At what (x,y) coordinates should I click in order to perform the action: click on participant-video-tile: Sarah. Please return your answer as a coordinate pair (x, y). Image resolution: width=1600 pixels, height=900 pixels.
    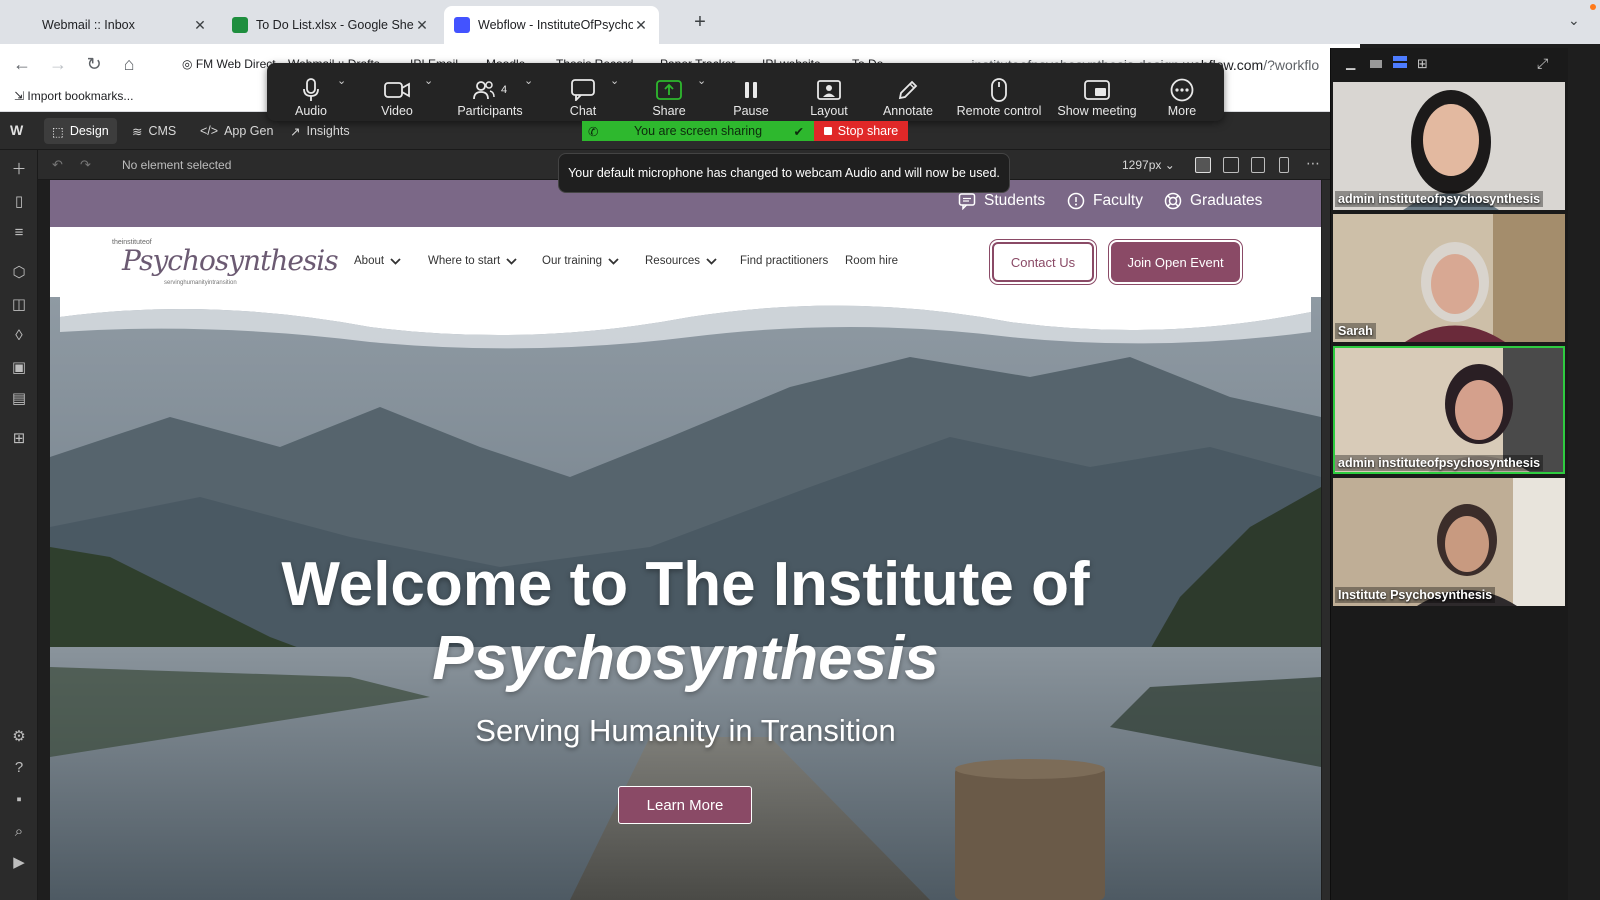
    Looking at the image, I should click on (1449, 278).